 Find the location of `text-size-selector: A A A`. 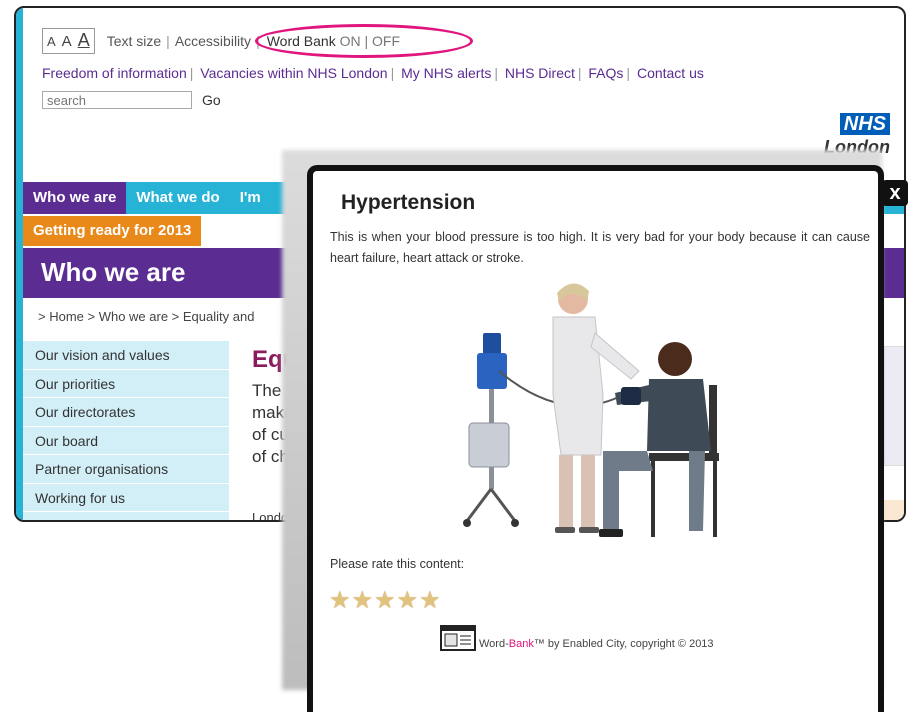

text-size-selector: A A A is located at coordinates (68, 41).